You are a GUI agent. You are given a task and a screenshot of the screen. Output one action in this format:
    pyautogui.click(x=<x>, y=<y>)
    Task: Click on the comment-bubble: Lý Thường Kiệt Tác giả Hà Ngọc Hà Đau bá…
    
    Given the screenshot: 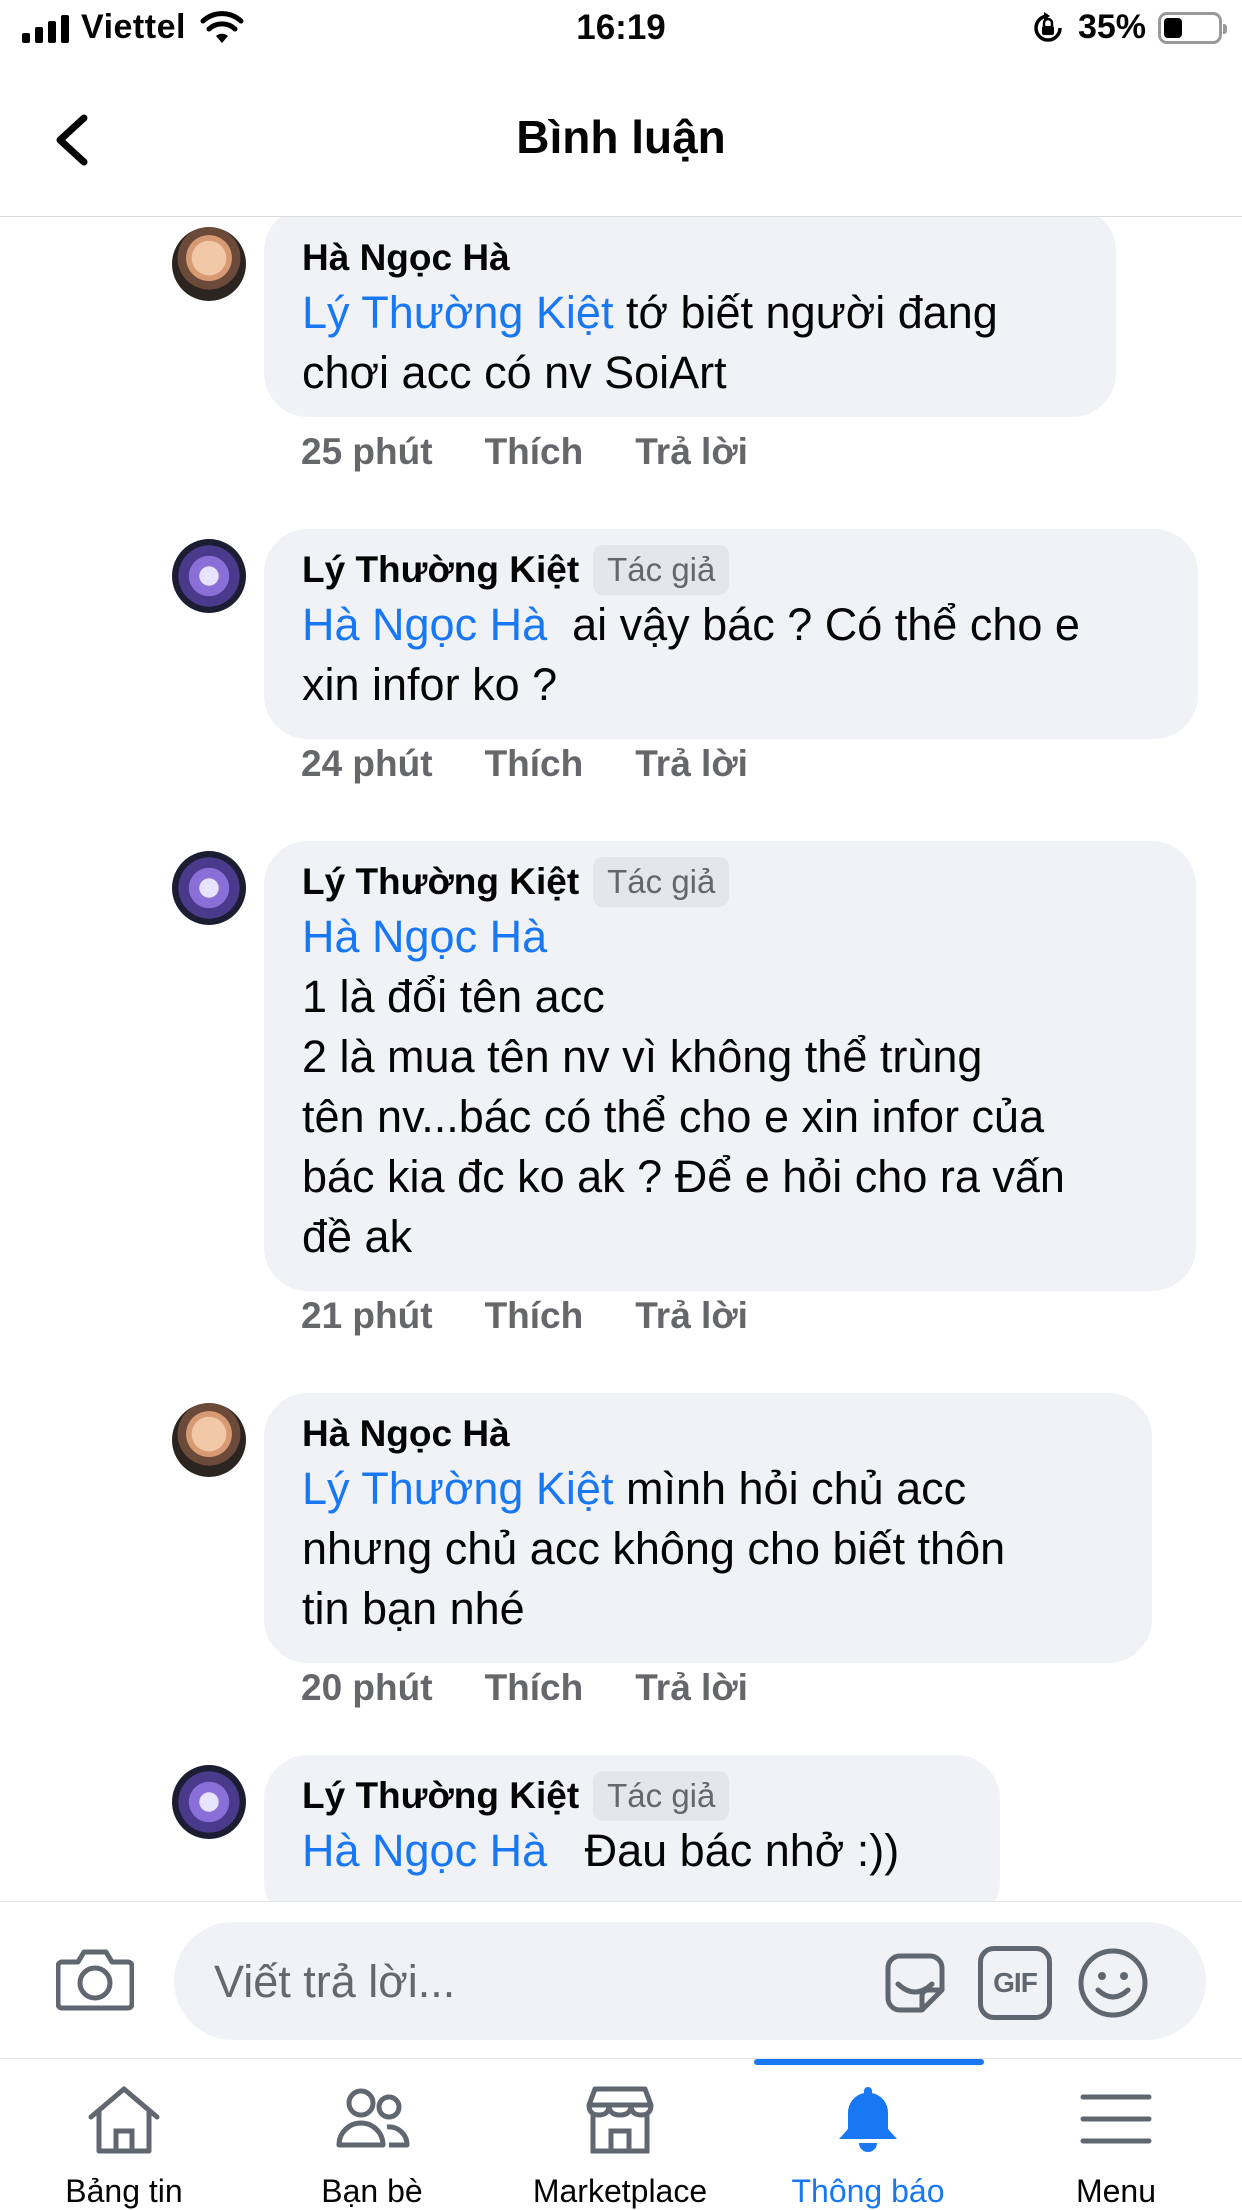 What is the action you would take?
    pyautogui.click(x=632, y=1828)
    